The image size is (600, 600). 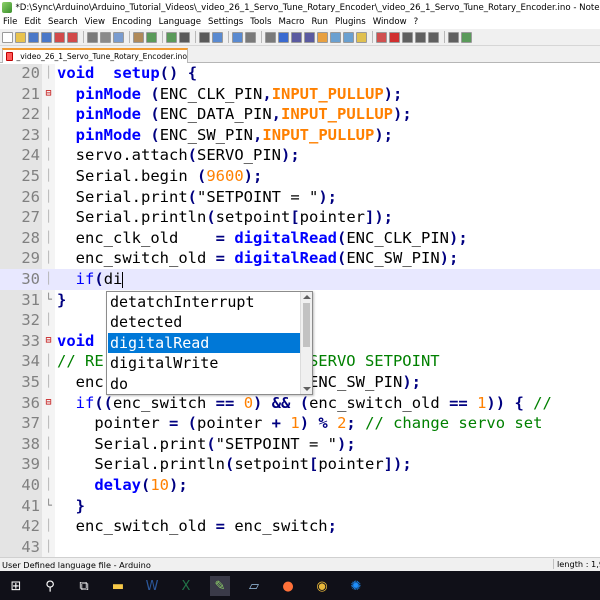 What do you see at coordinates (296, 37) in the screenshot?
I see `show-all-characters-icon` at bounding box center [296, 37].